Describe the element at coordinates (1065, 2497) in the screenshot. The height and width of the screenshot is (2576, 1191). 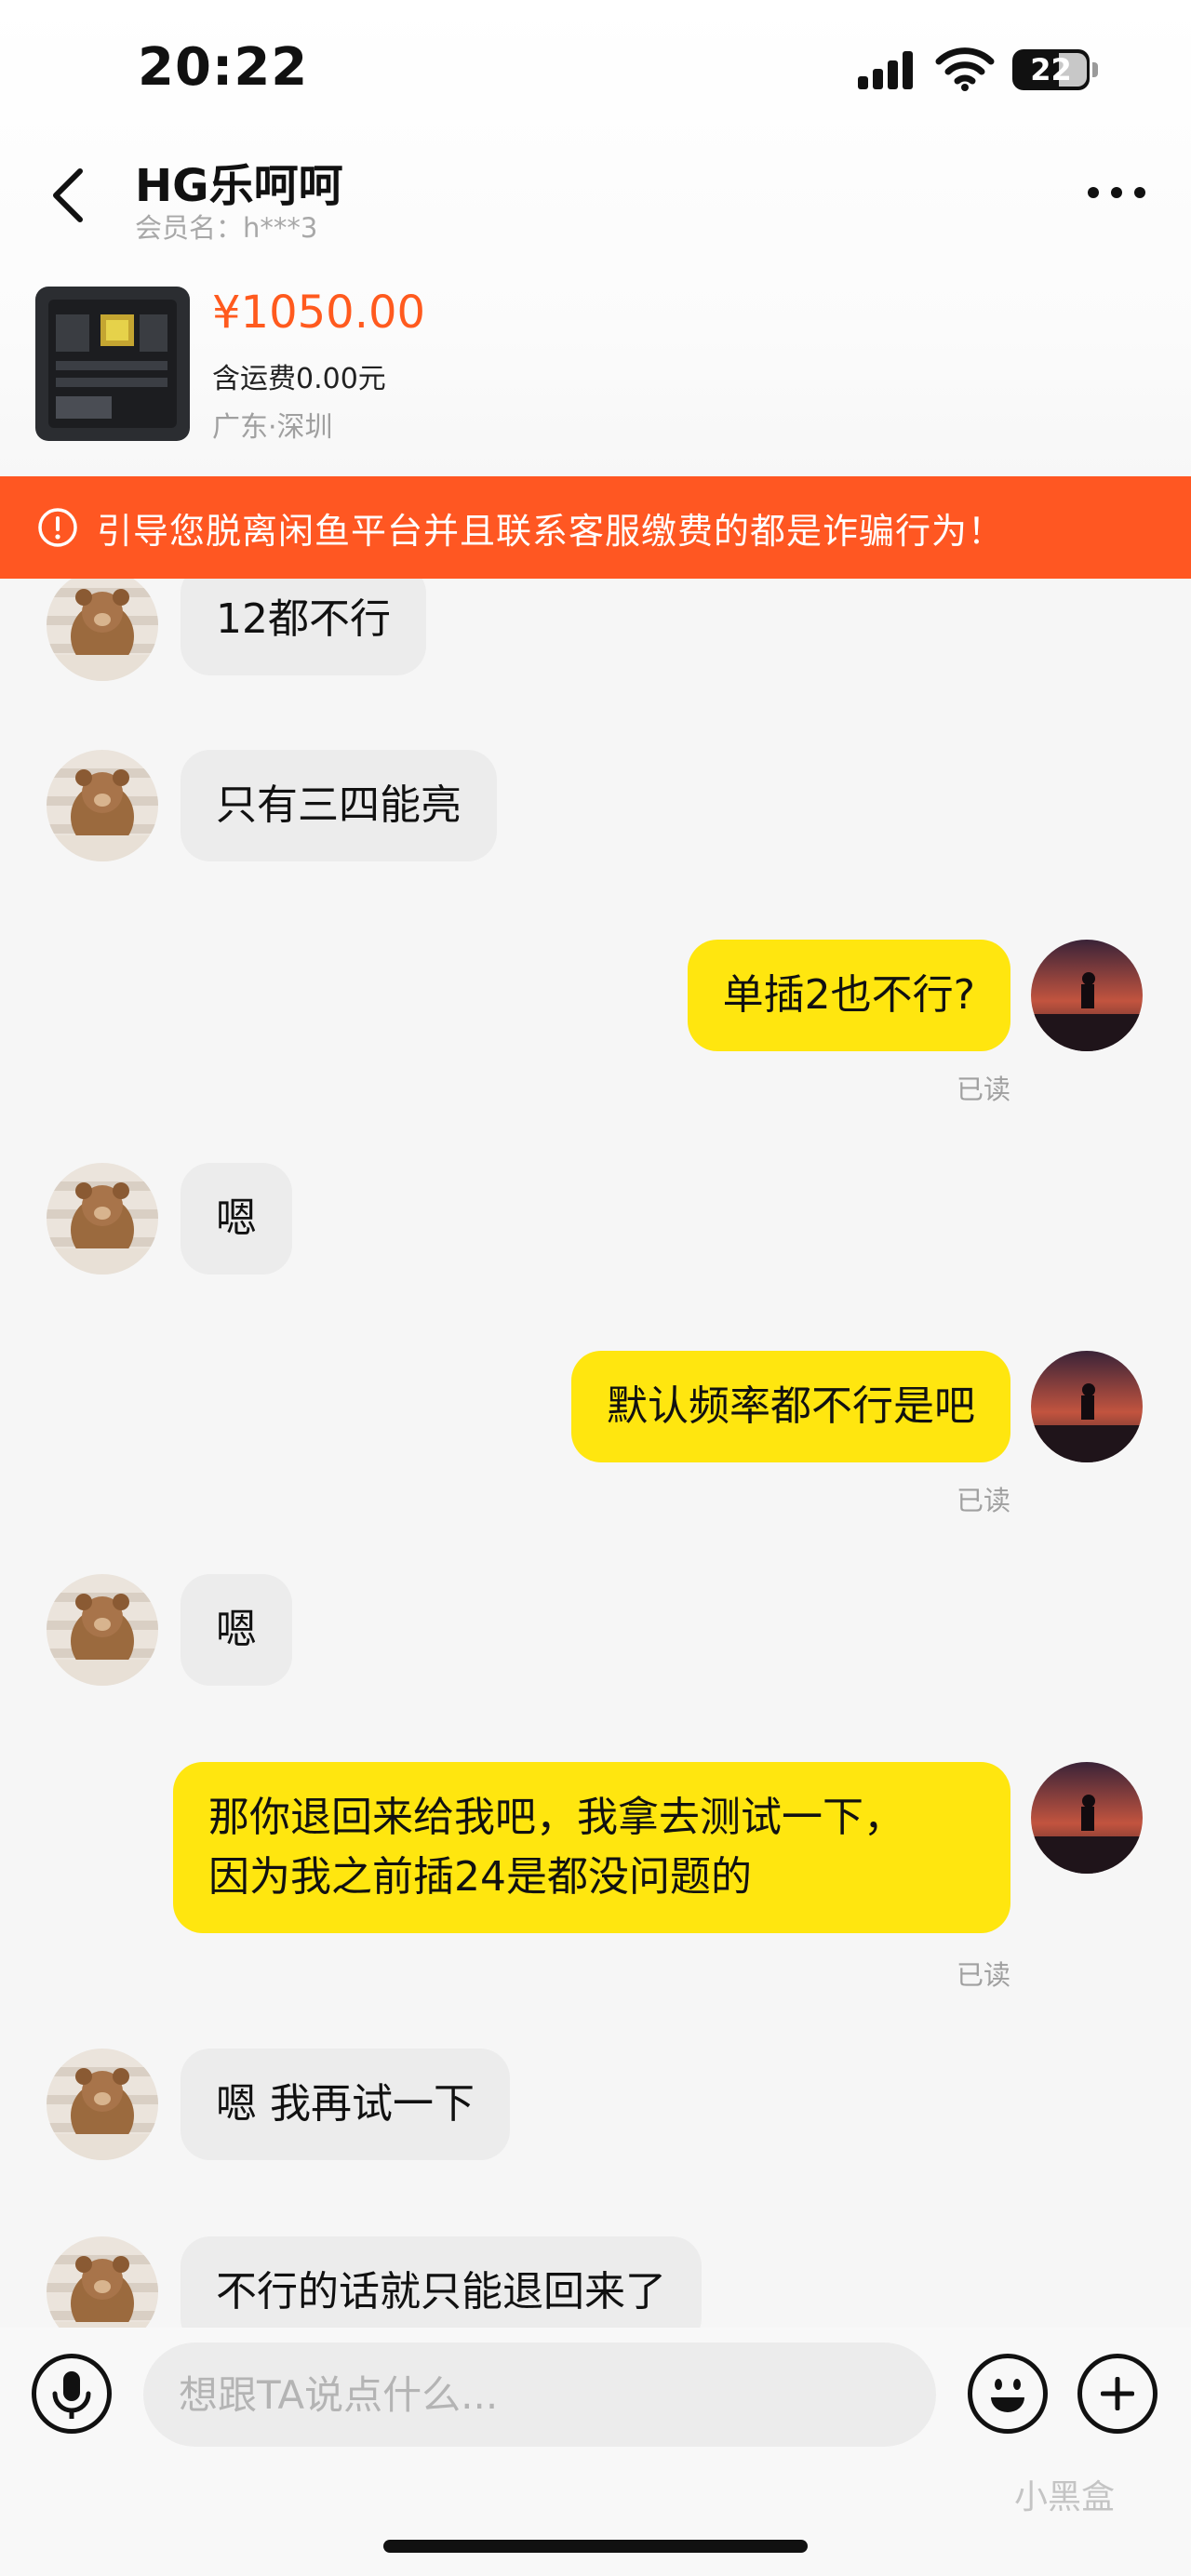
I see `watermark: 小黑盒` at that location.